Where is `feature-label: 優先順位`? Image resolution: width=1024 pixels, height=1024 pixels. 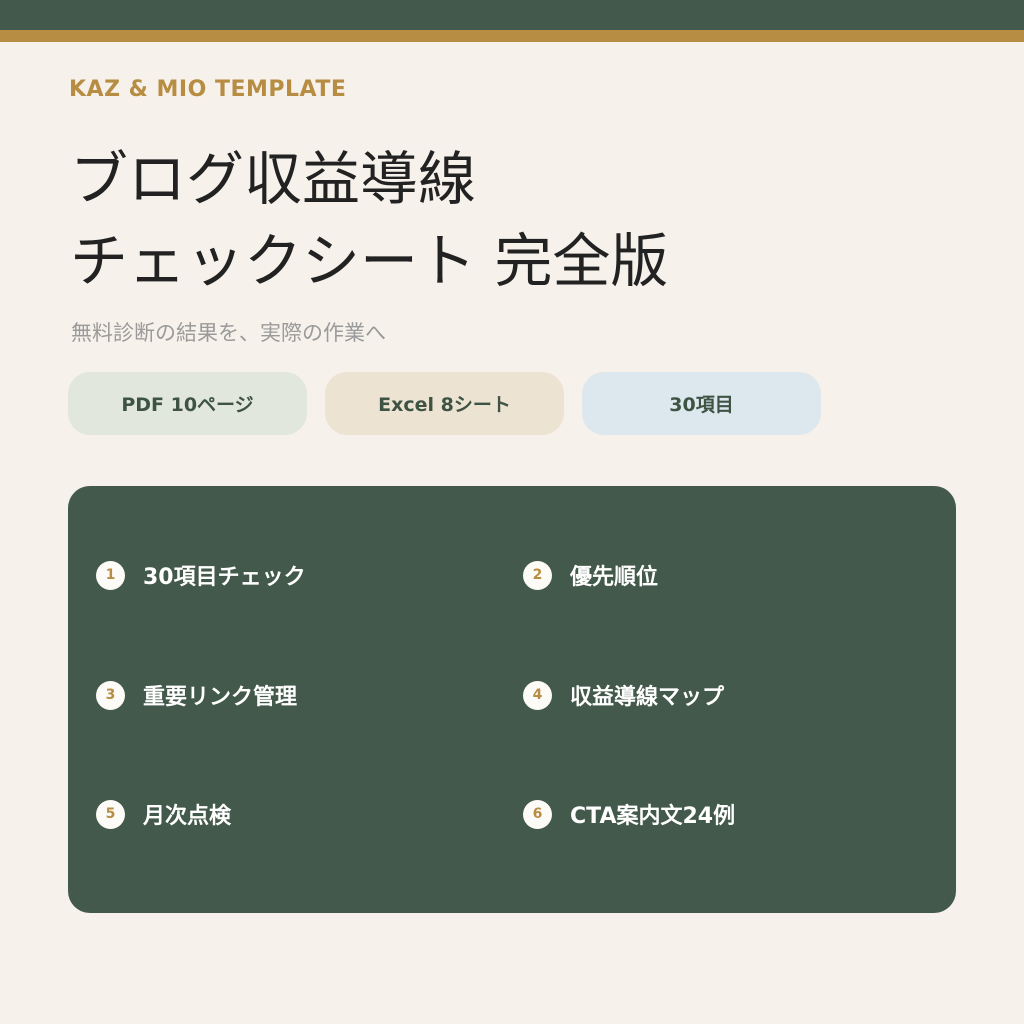
feature-label: 優先順位 is located at coordinates (614, 577).